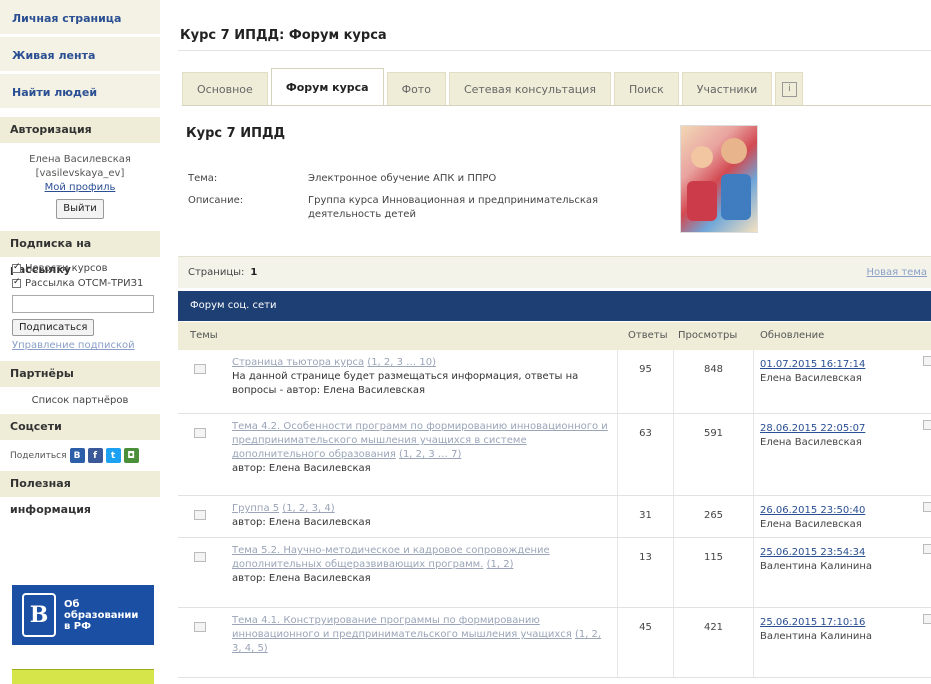 The height and width of the screenshot is (684, 931). I want to click on tab-main: Основное, so click(225, 89).